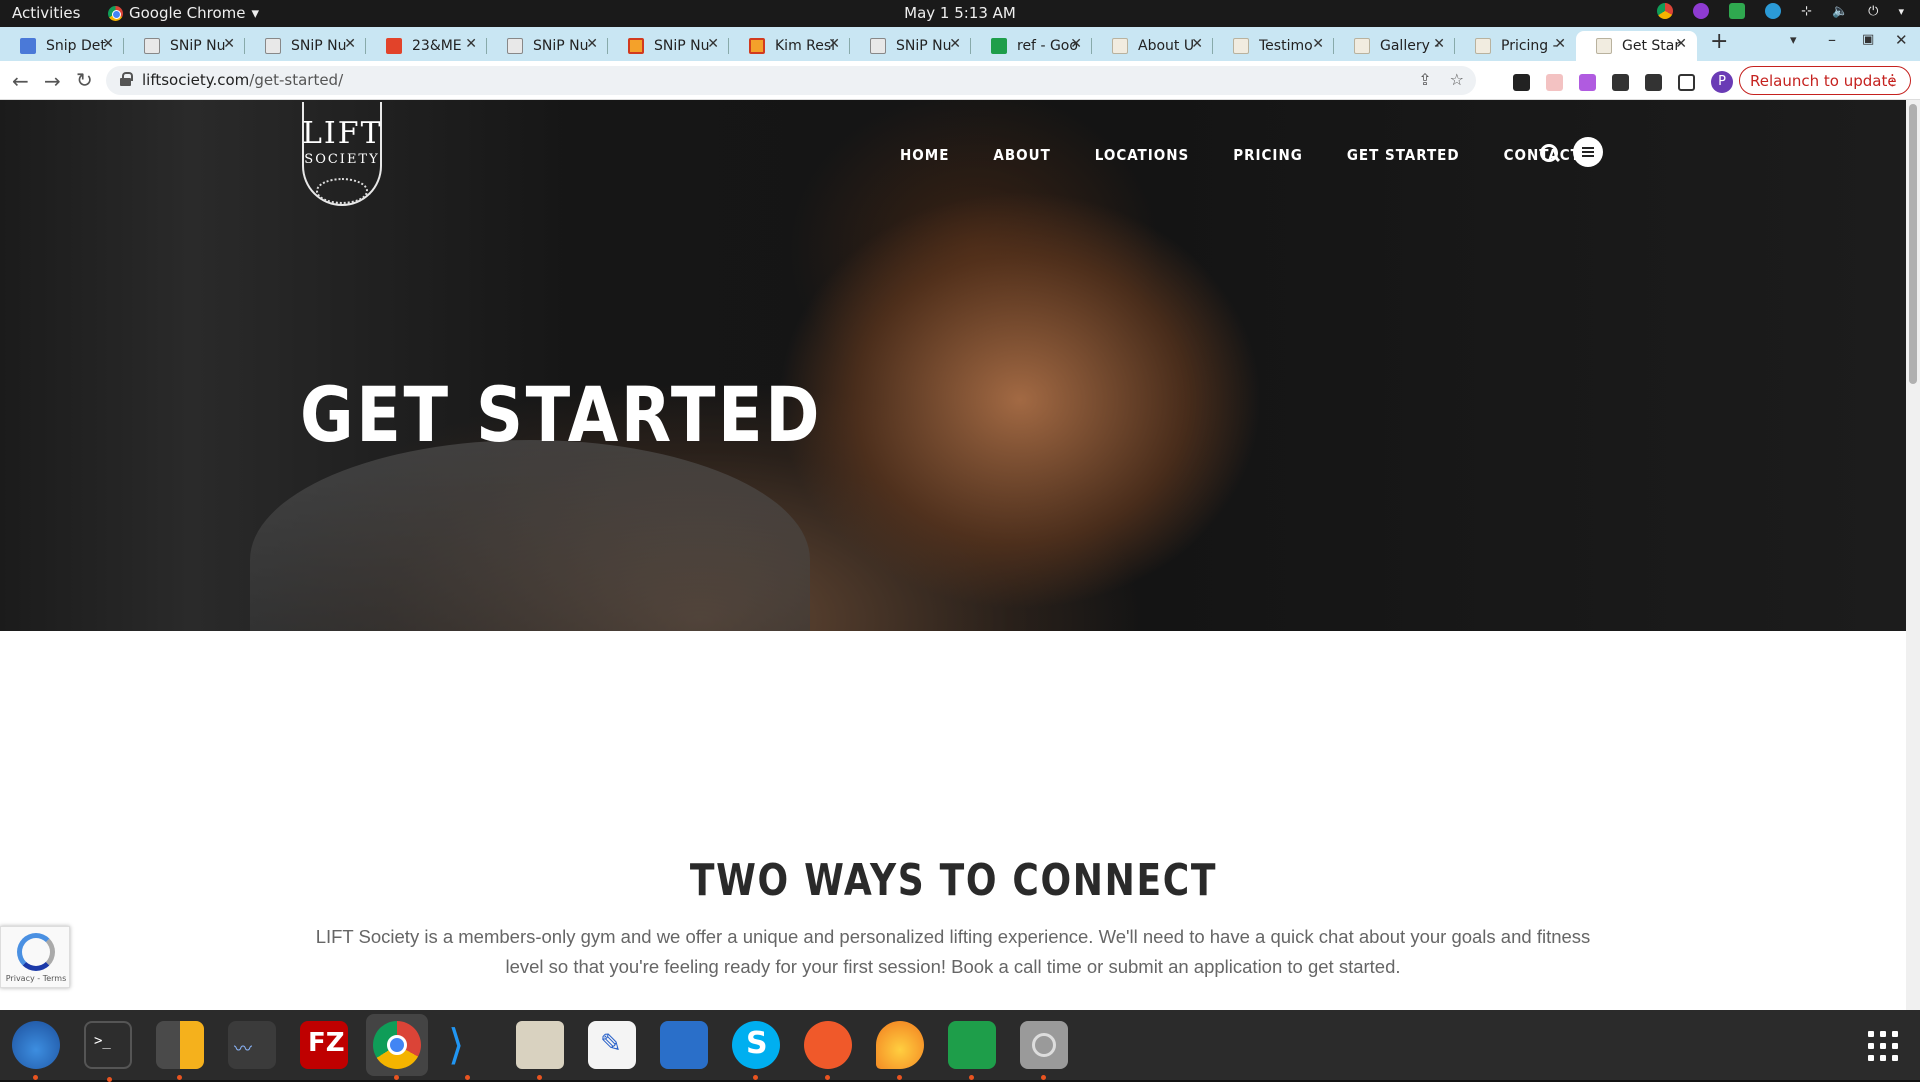 This screenshot has width=1920, height=1082. I want to click on sync-tray-icon, so click(1773, 11).